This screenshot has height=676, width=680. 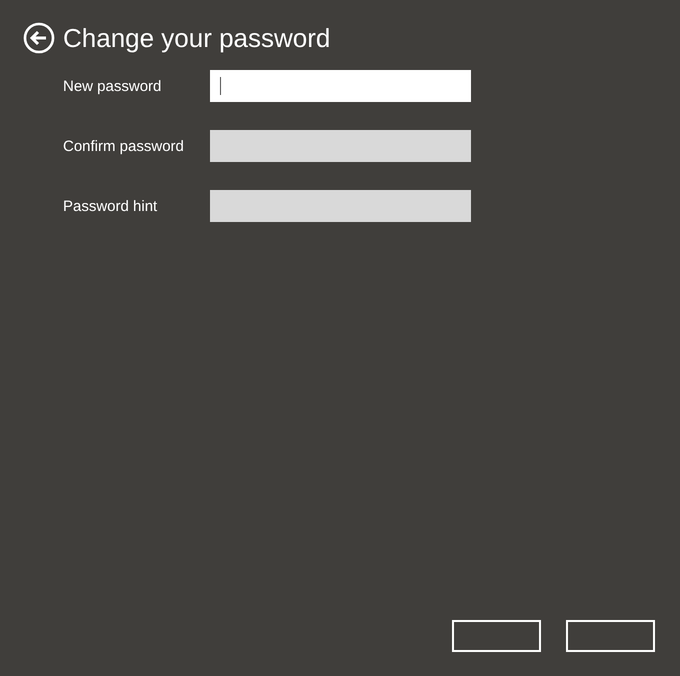 What do you see at coordinates (110, 206) in the screenshot?
I see `field-label: Password hint` at bounding box center [110, 206].